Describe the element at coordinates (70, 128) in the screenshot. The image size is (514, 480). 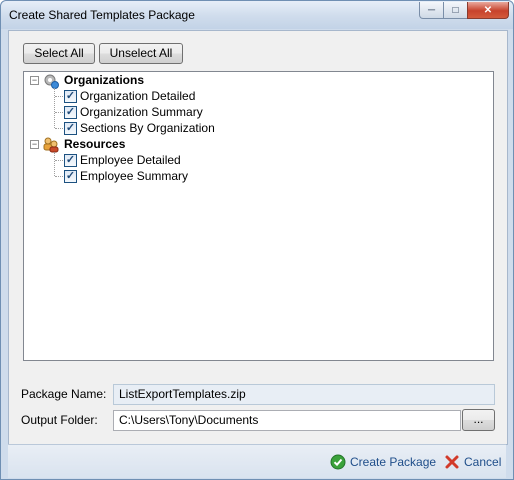
I see `checkbox-sections-by-organization: ✓` at that location.